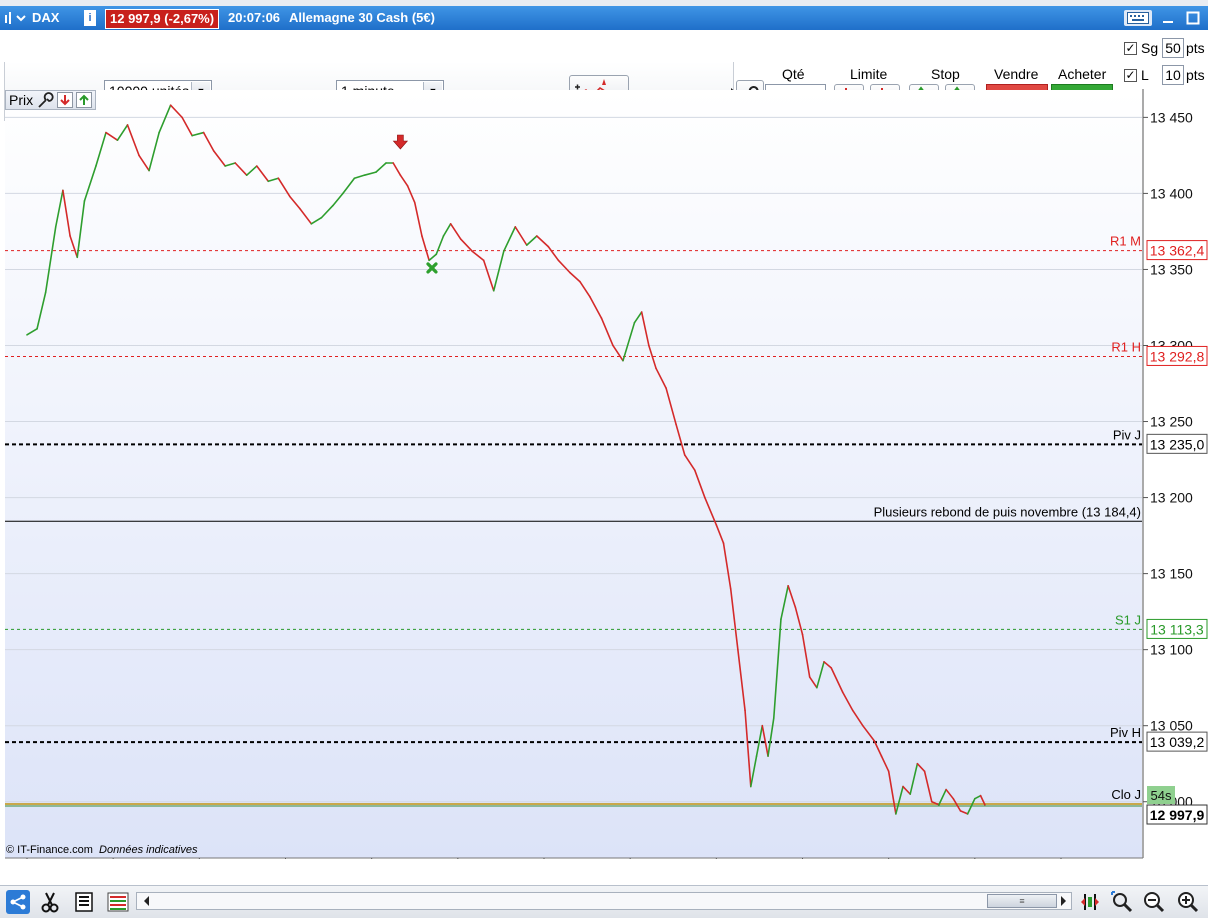 The width and height of the screenshot is (1208, 918). I want to click on y-tick-label: 13 100, so click(1171, 650).